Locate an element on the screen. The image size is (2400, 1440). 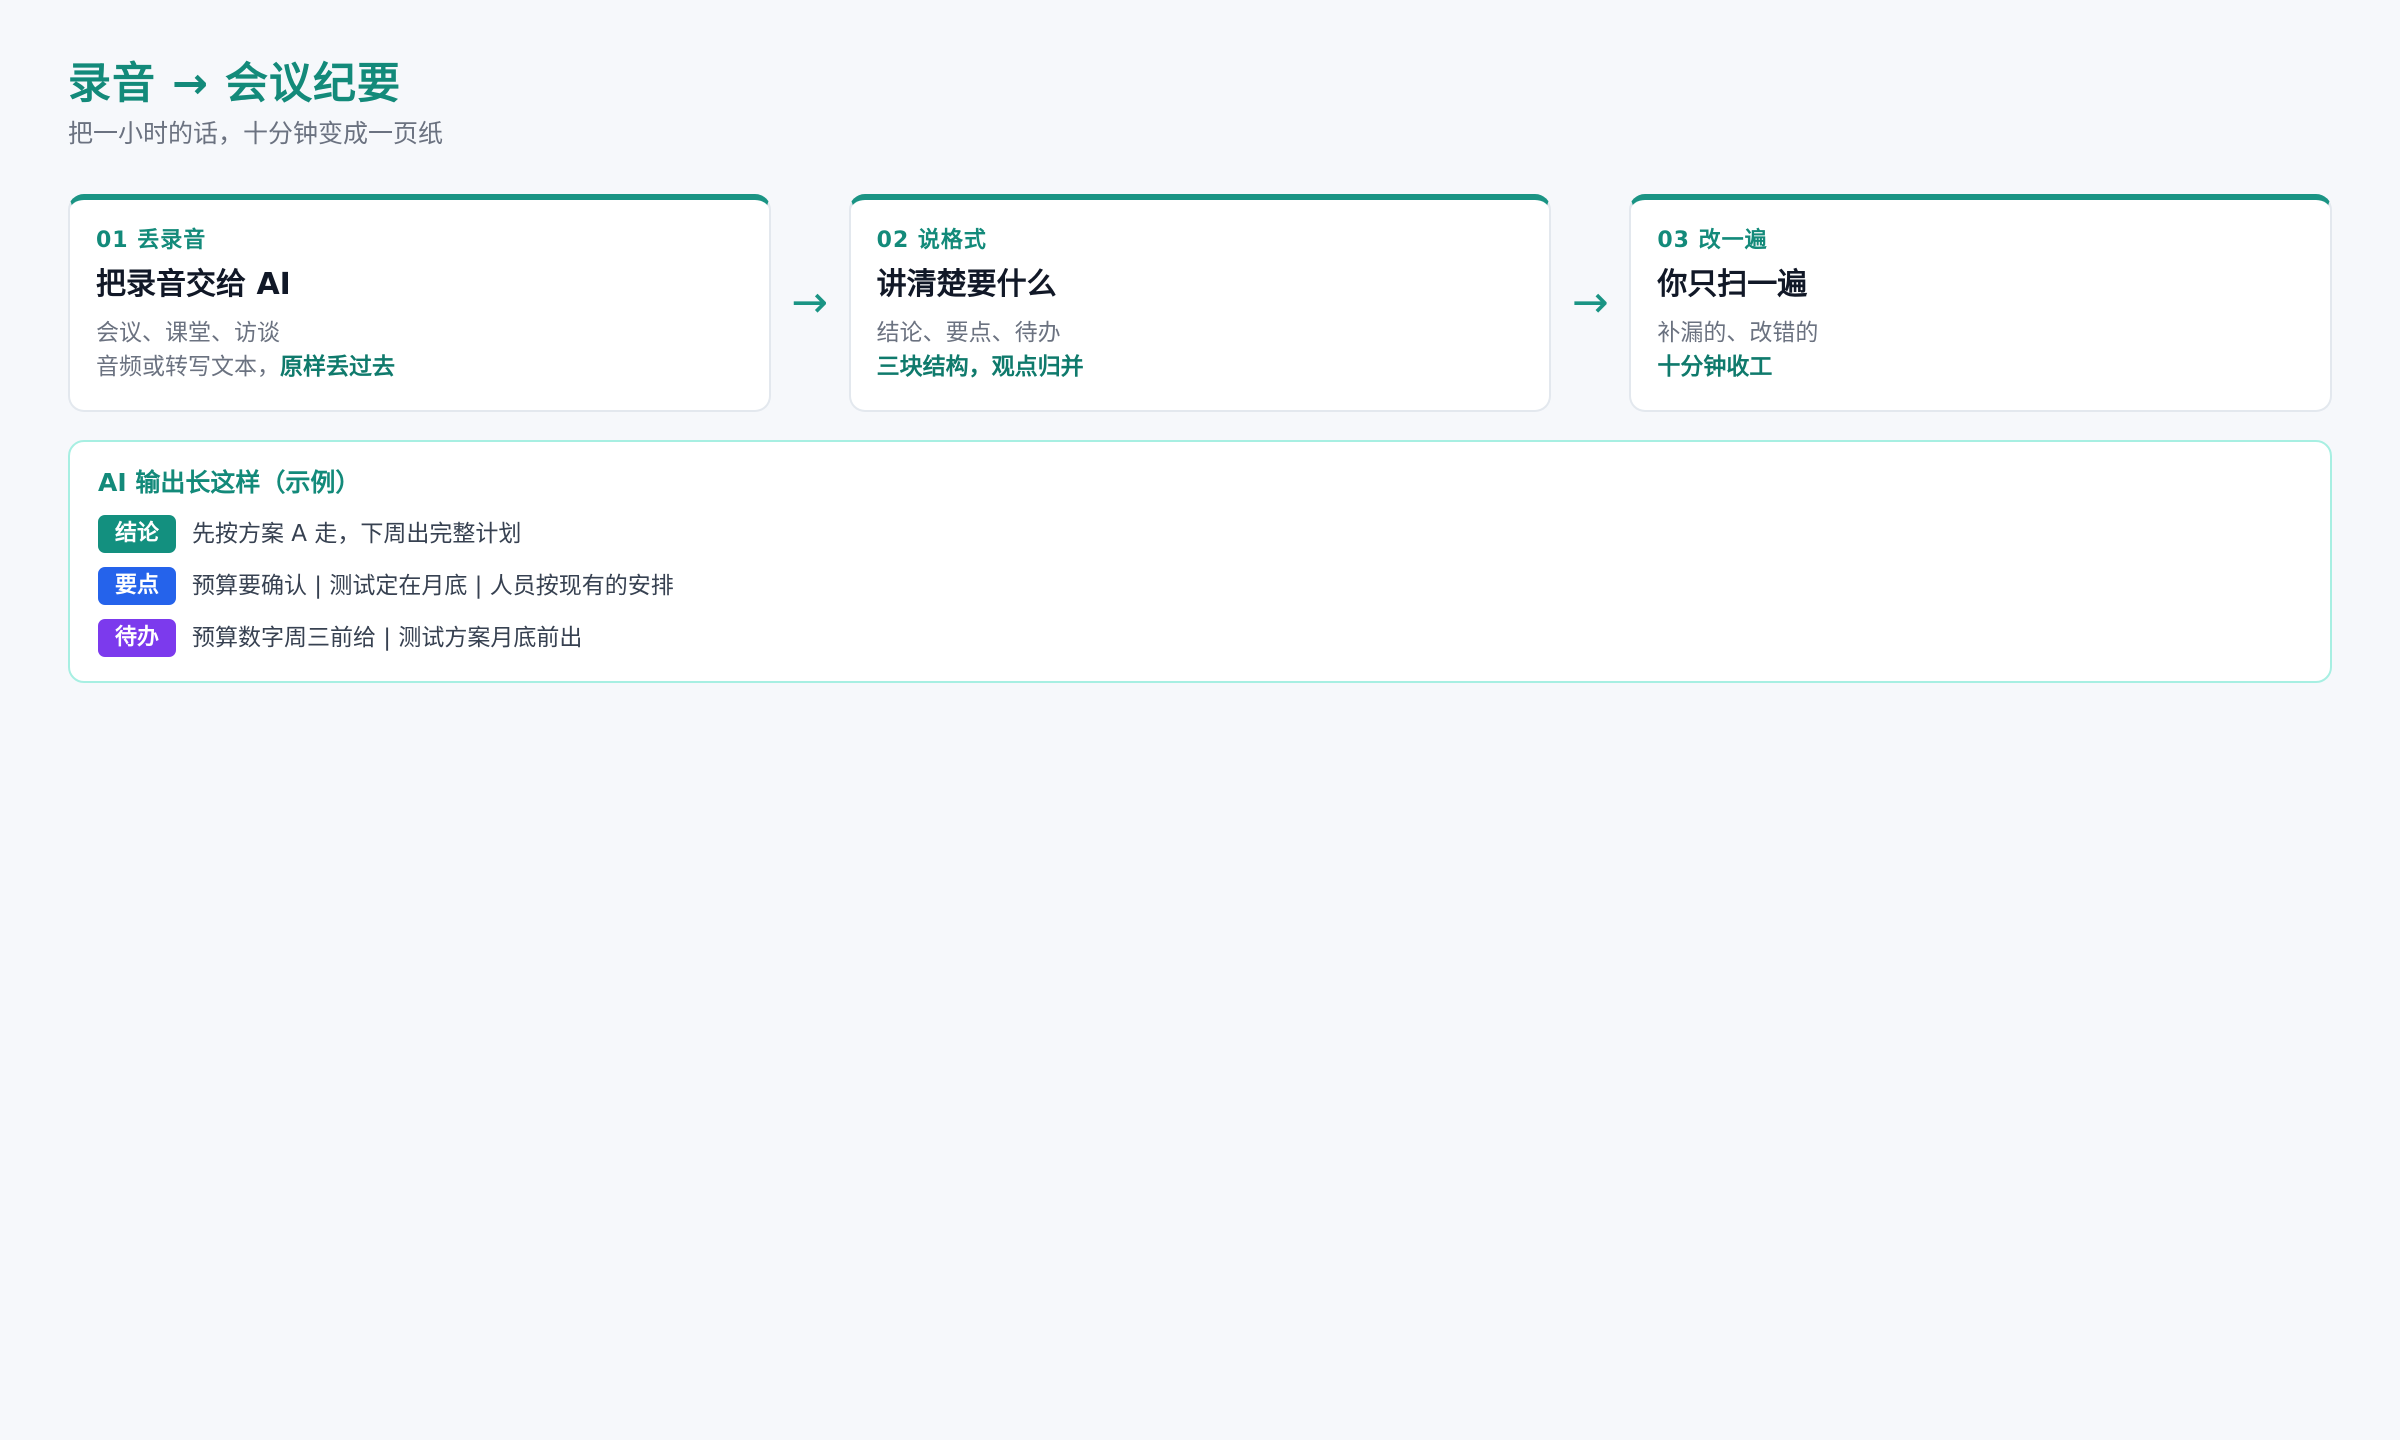
step-kicker: 02 说格式 is located at coordinates (931, 240).